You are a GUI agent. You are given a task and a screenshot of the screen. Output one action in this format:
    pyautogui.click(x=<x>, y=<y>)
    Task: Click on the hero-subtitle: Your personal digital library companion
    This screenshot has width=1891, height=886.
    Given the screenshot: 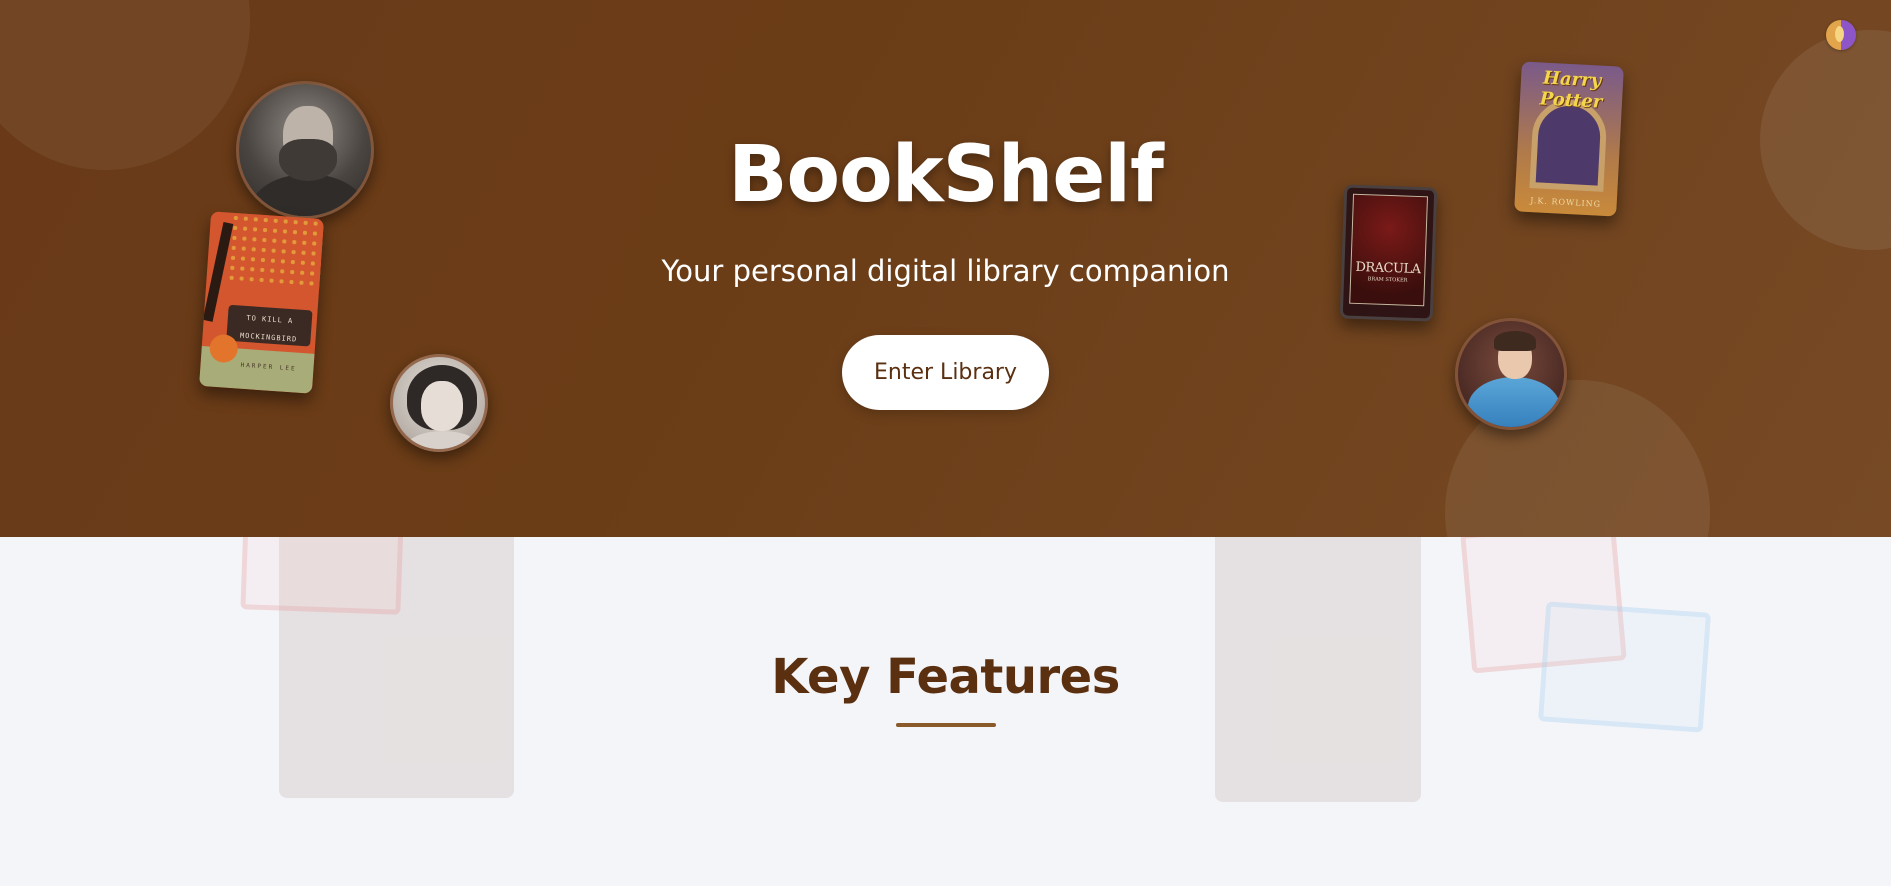 What is the action you would take?
    pyautogui.click(x=945, y=271)
    